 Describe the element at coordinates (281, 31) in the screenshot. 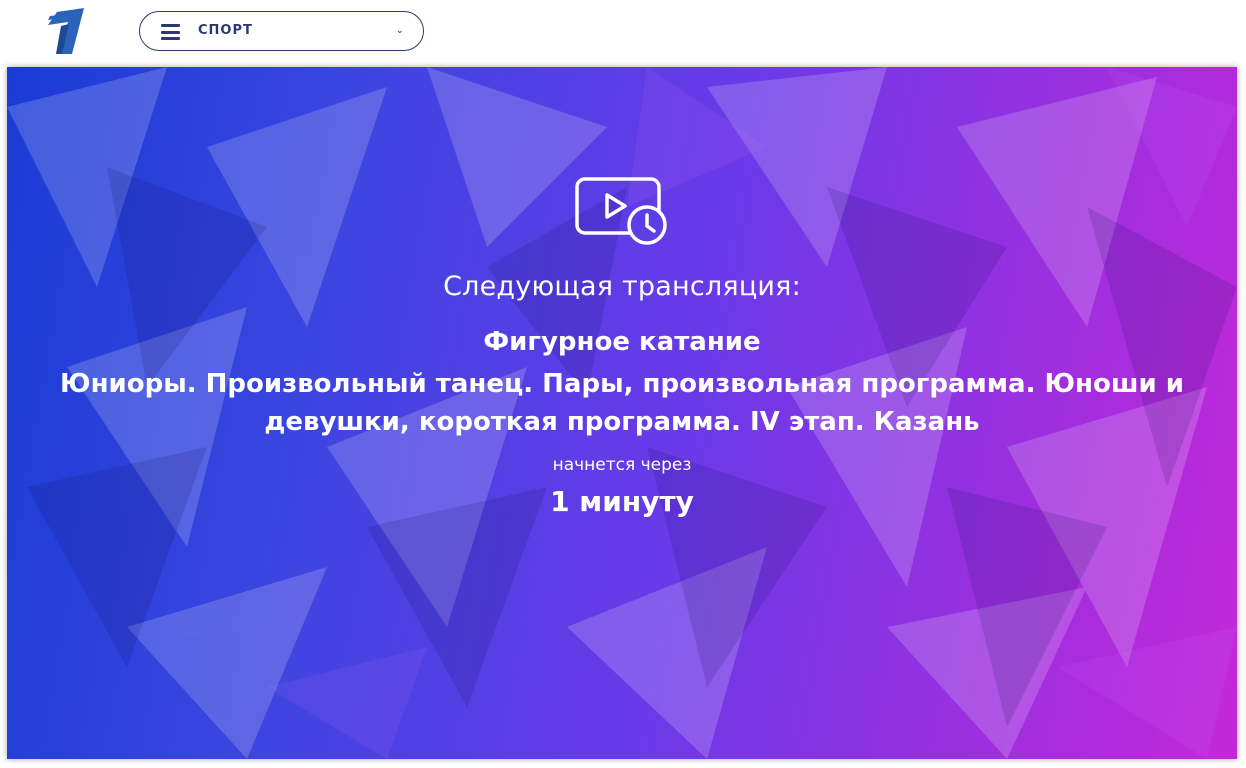

I see `section-menu-button: СПОРТ ⌄` at that location.